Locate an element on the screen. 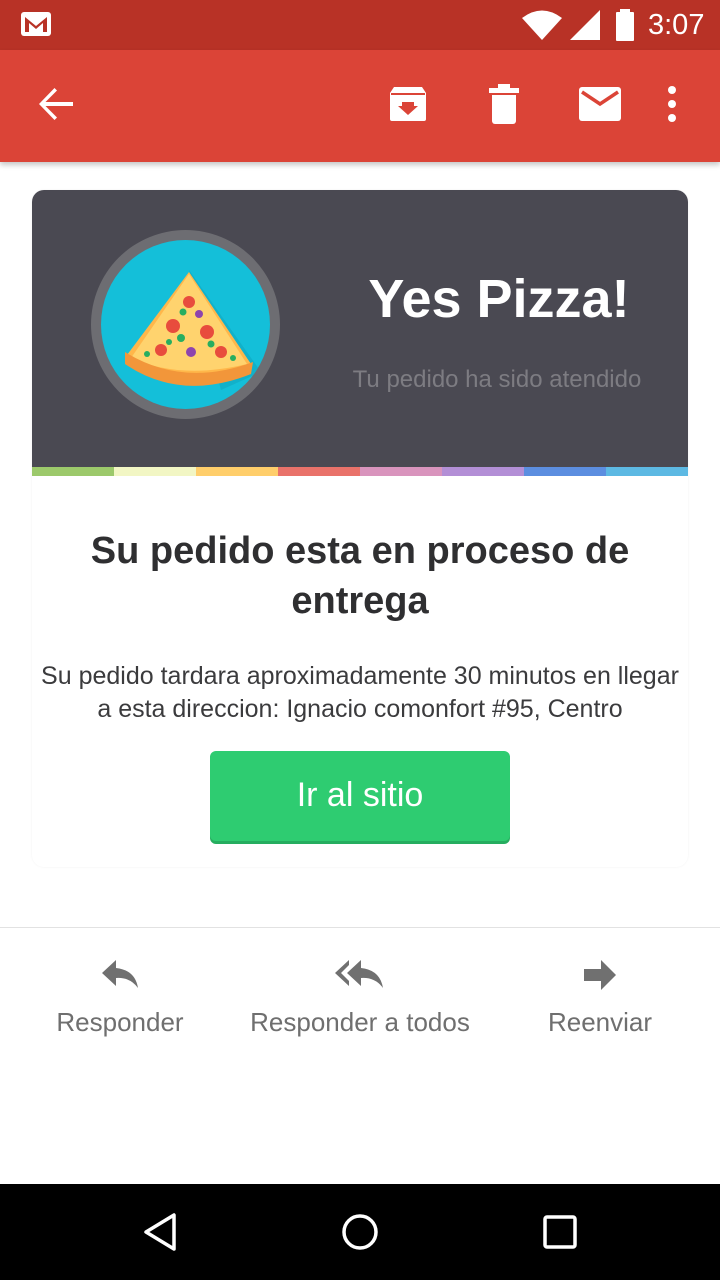 The image size is (720, 1280). battery-icon is located at coordinates (625, 27).